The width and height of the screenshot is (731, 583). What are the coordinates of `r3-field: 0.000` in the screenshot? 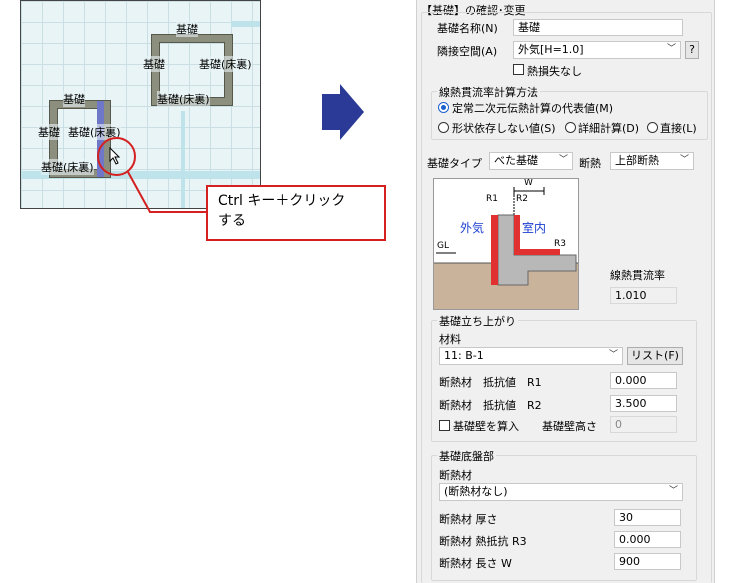 It's located at (647, 539).